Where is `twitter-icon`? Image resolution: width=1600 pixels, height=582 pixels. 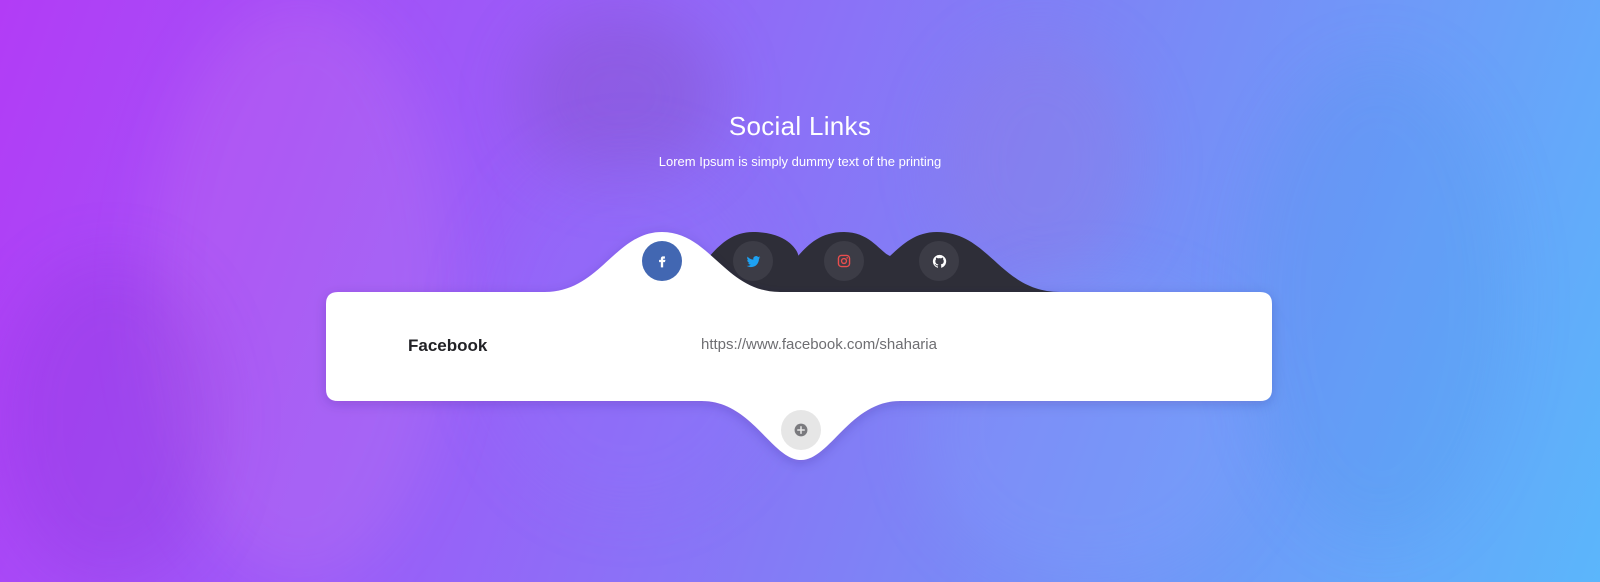 twitter-icon is located at coordinates (753, 261).